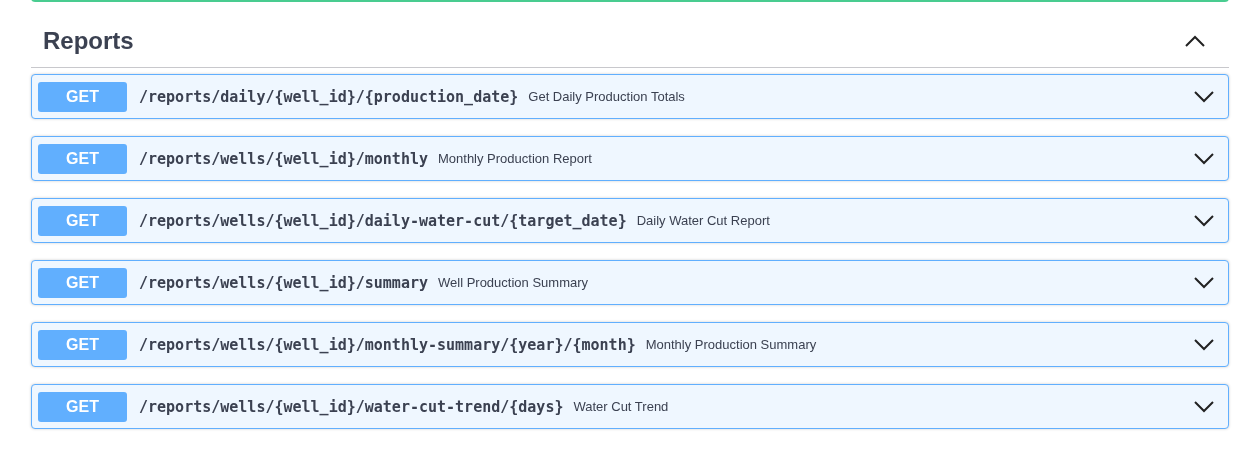  I want to click on collapse-button, so click(1195, 41).